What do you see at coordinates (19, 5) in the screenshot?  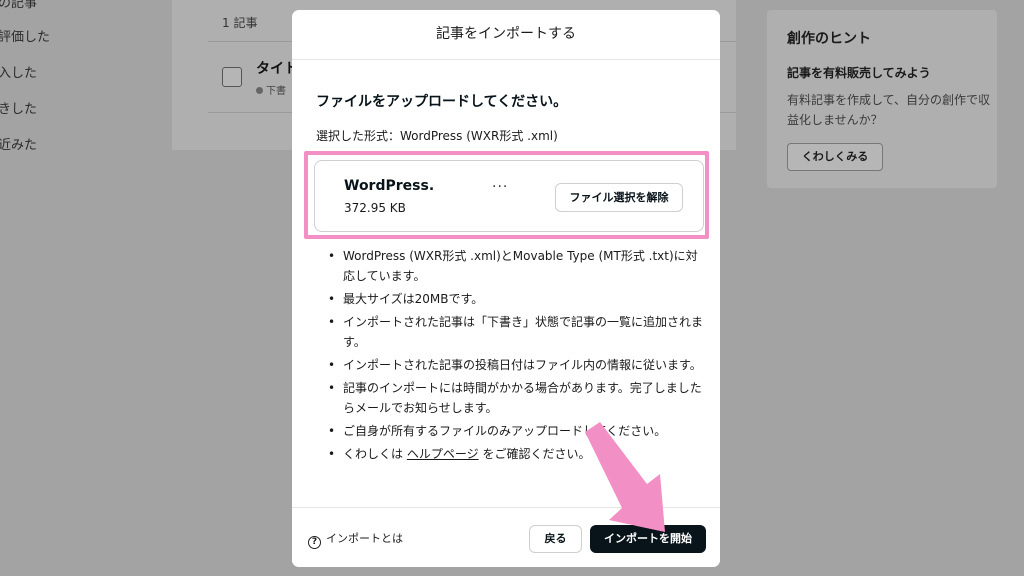 I see `sidebar-item-articles: の記事` at bounding box center [19, 5].